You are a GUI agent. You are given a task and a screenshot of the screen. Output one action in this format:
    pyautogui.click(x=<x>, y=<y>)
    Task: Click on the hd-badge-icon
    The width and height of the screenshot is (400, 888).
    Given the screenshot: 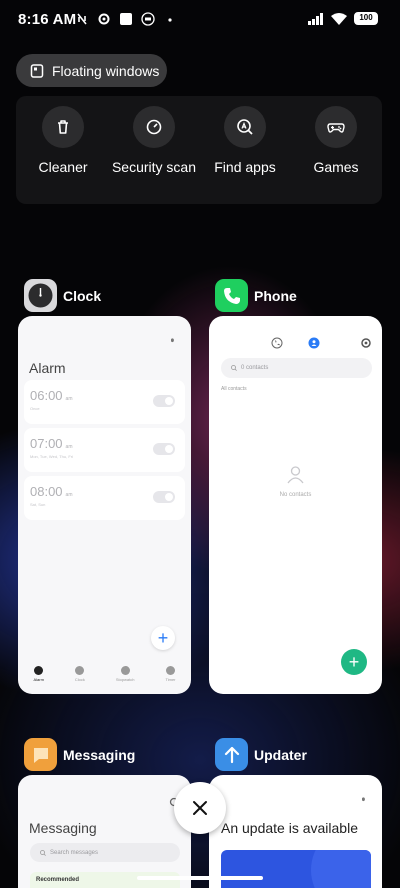 What is the action you would take?
    pyautogui.click(x=148, y=19)
    